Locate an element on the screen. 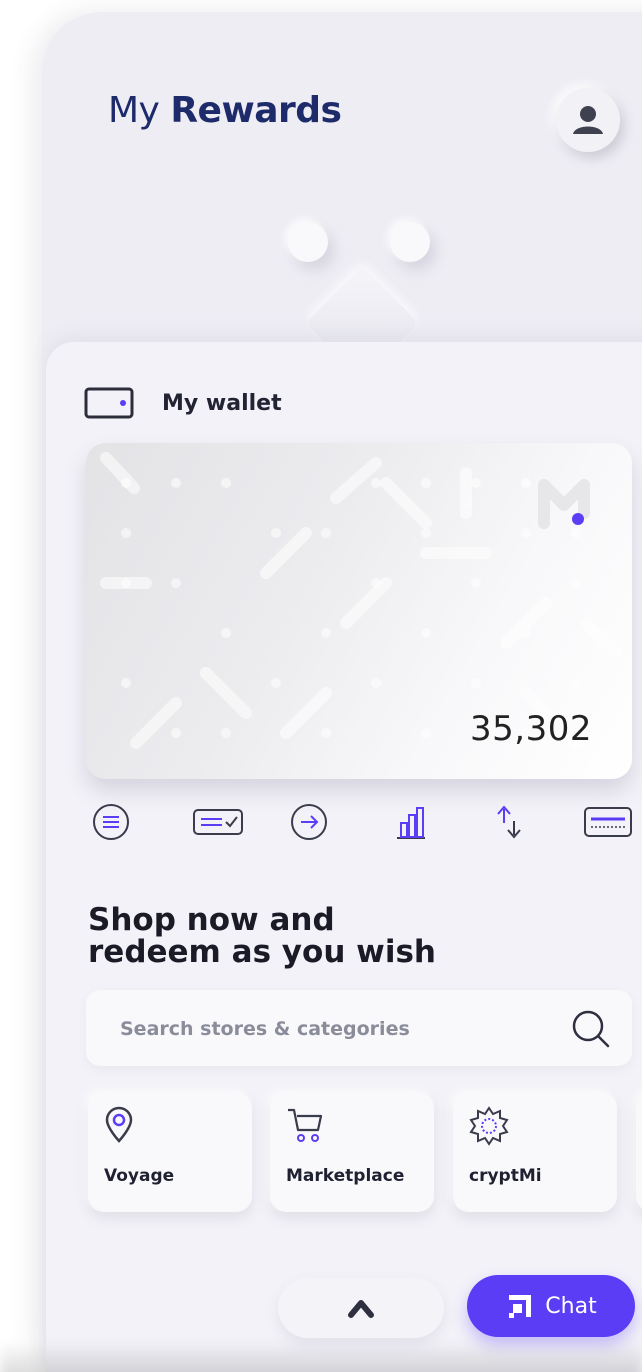  chat-button-label: Chat is located at coordinates (571, 1306).